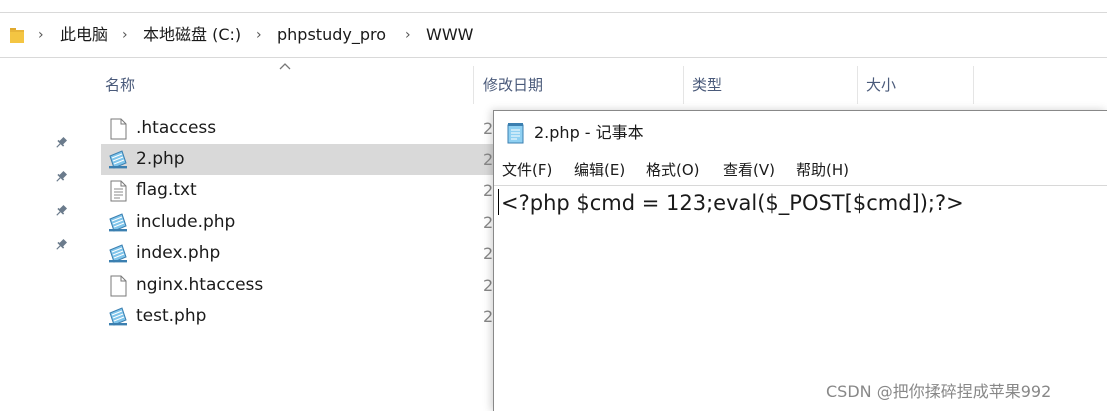 The height and width of the screenshot is (411, 1107). Describe the element at coordinates (800, 133) in the screenshot. I see `notepad-titlebar: 2.php - 记事本` at that location.